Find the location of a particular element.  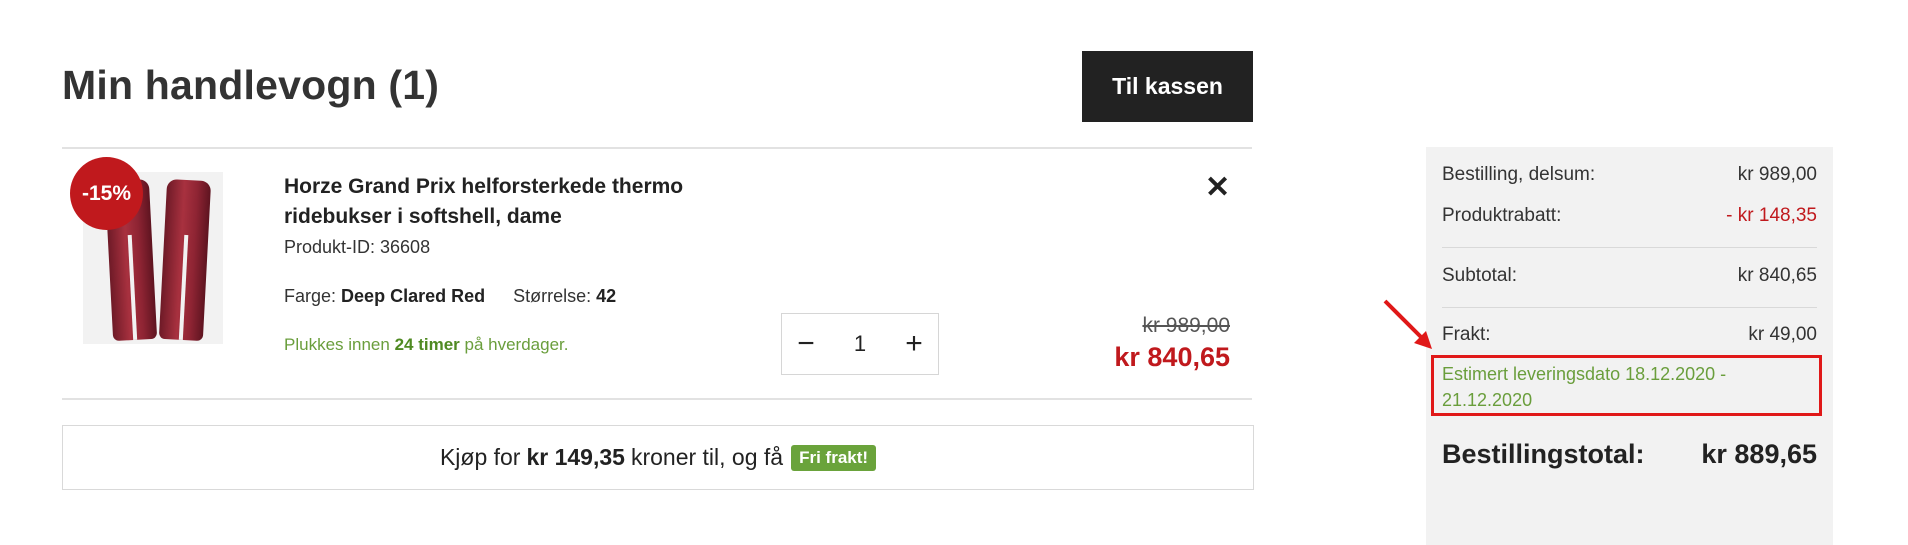

pick-note: Plukkes innen 24 timer på hverdager. is located at coordinates (426, 345).